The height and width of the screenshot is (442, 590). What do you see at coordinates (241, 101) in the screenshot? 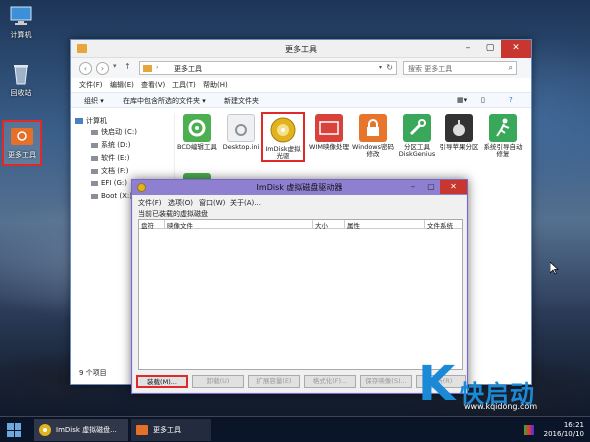
I see `new-folder-button: 新建文件夹` at bounding box center [241, 101].